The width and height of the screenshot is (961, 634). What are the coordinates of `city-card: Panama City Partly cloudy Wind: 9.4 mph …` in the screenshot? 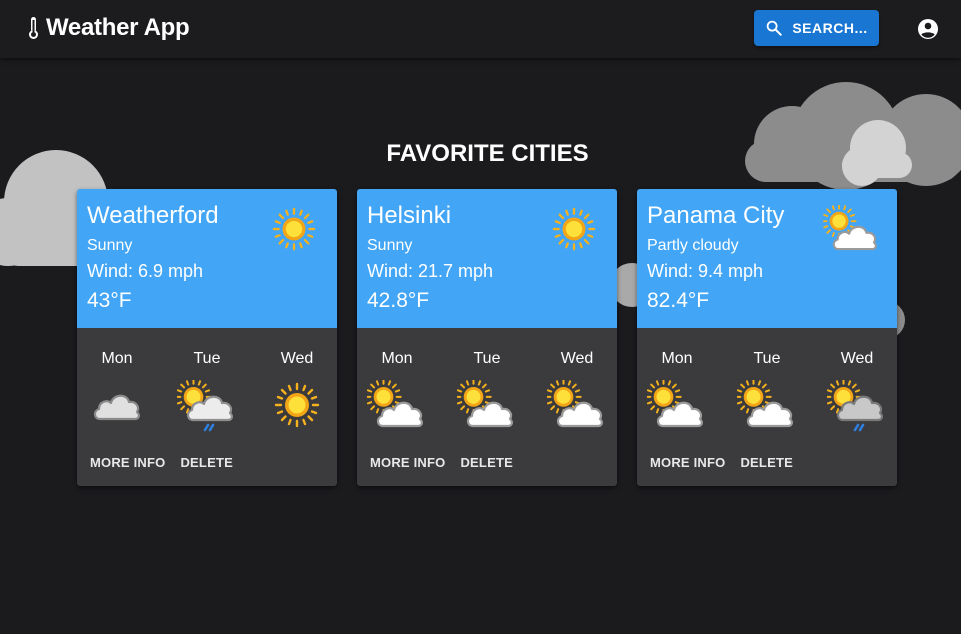 It's located at (767, 337).